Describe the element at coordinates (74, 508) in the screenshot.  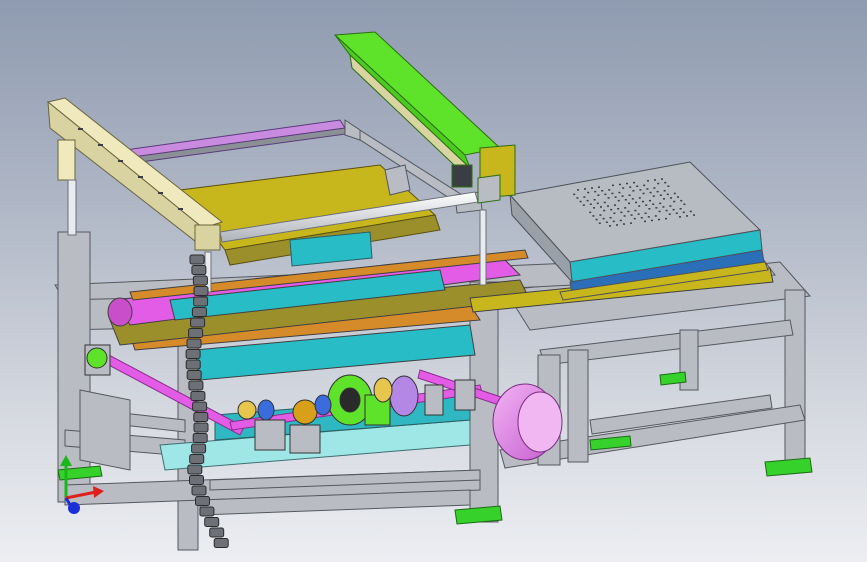
I see `triad-z-arrow` at that location.